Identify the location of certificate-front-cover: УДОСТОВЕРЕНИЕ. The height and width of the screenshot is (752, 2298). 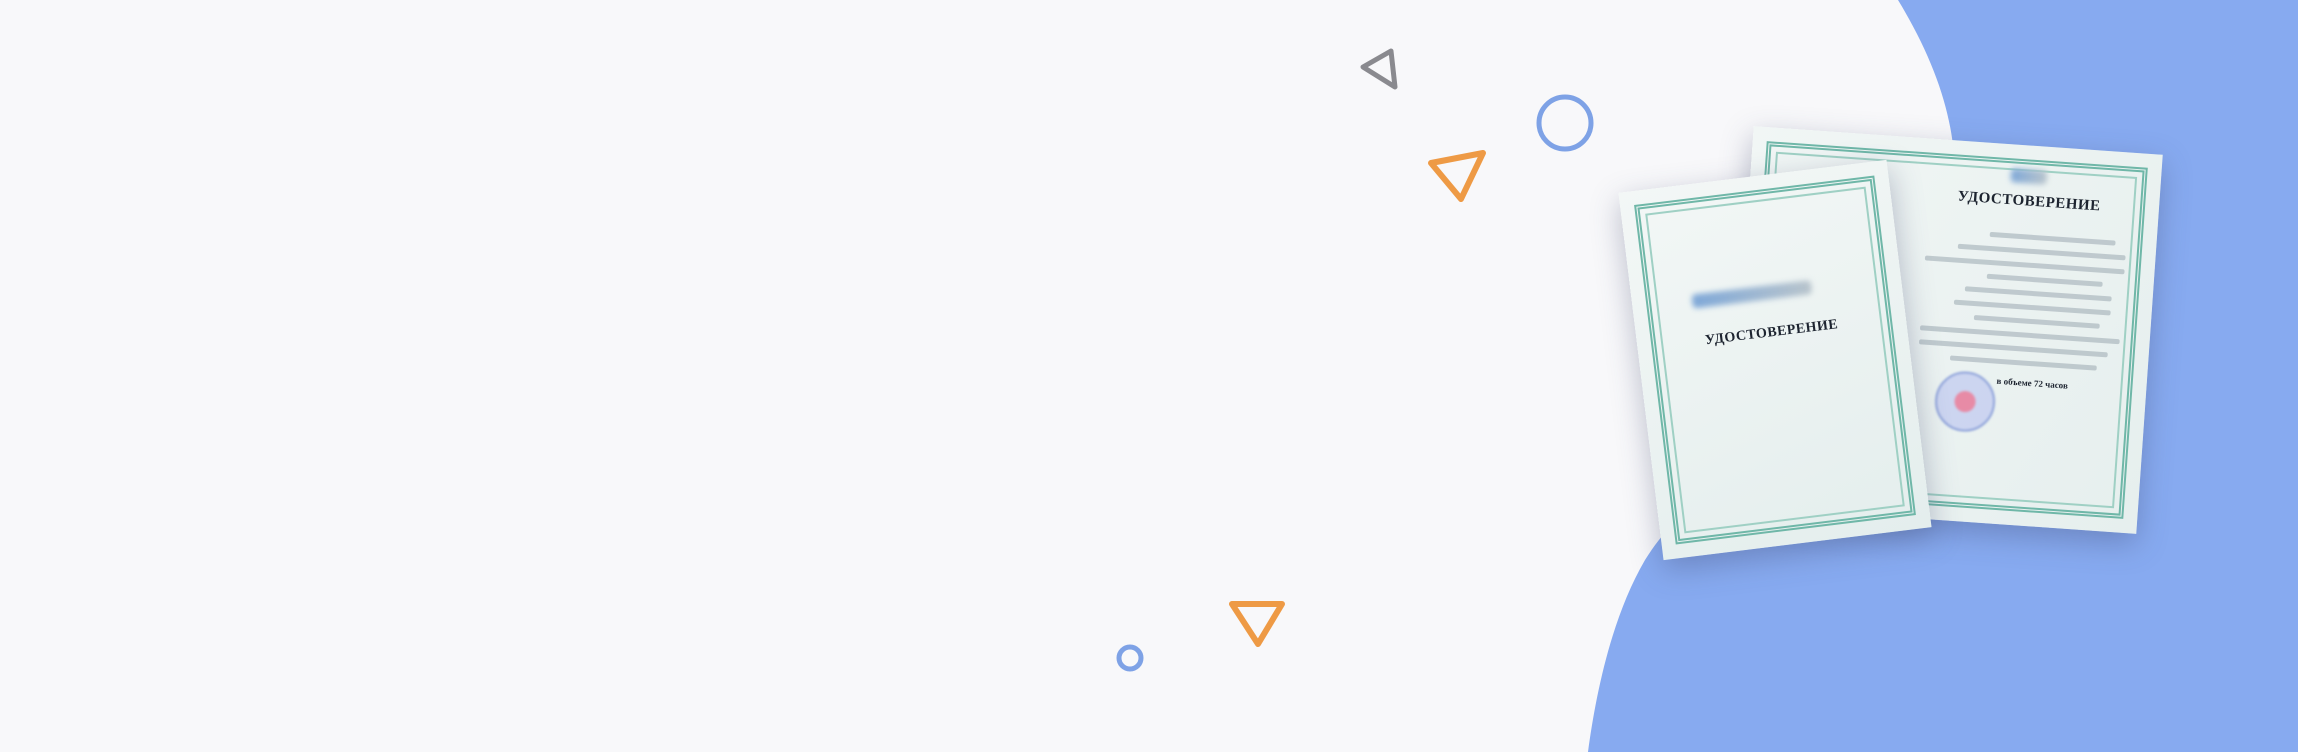
(1775, 360).